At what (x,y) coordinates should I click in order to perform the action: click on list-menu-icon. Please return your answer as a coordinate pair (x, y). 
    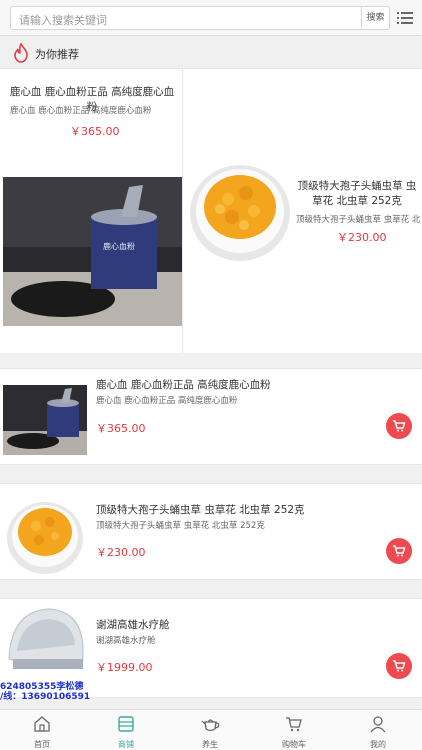
    Looking at the image, I should click on (405, 18).